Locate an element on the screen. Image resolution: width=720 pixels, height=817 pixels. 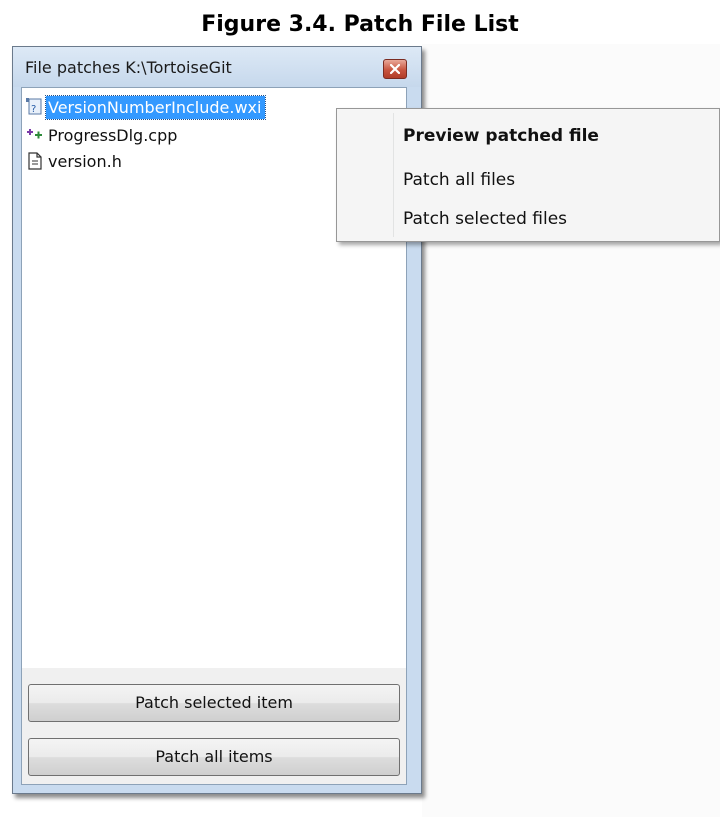
added-file-icon is located at coordinates (35, 135).